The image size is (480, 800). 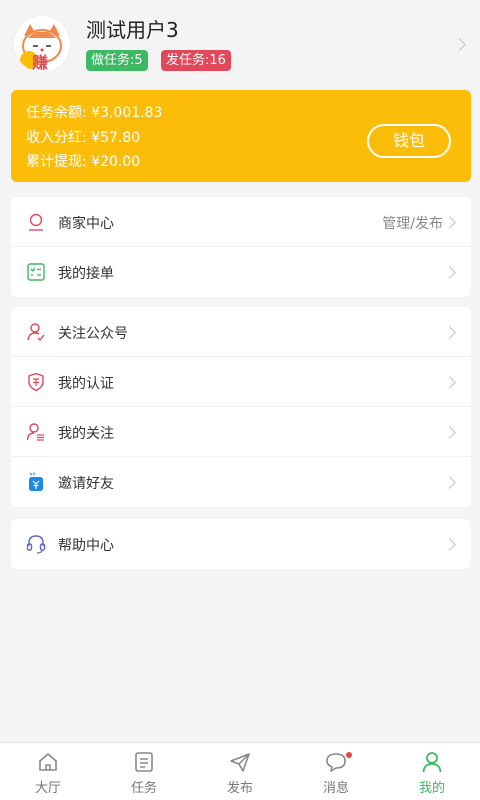 What do you see at coordinates (241, 382) in the screenshot?
I see `menu-item-my-verification: 我的认证` at bounding box center [241, 382].